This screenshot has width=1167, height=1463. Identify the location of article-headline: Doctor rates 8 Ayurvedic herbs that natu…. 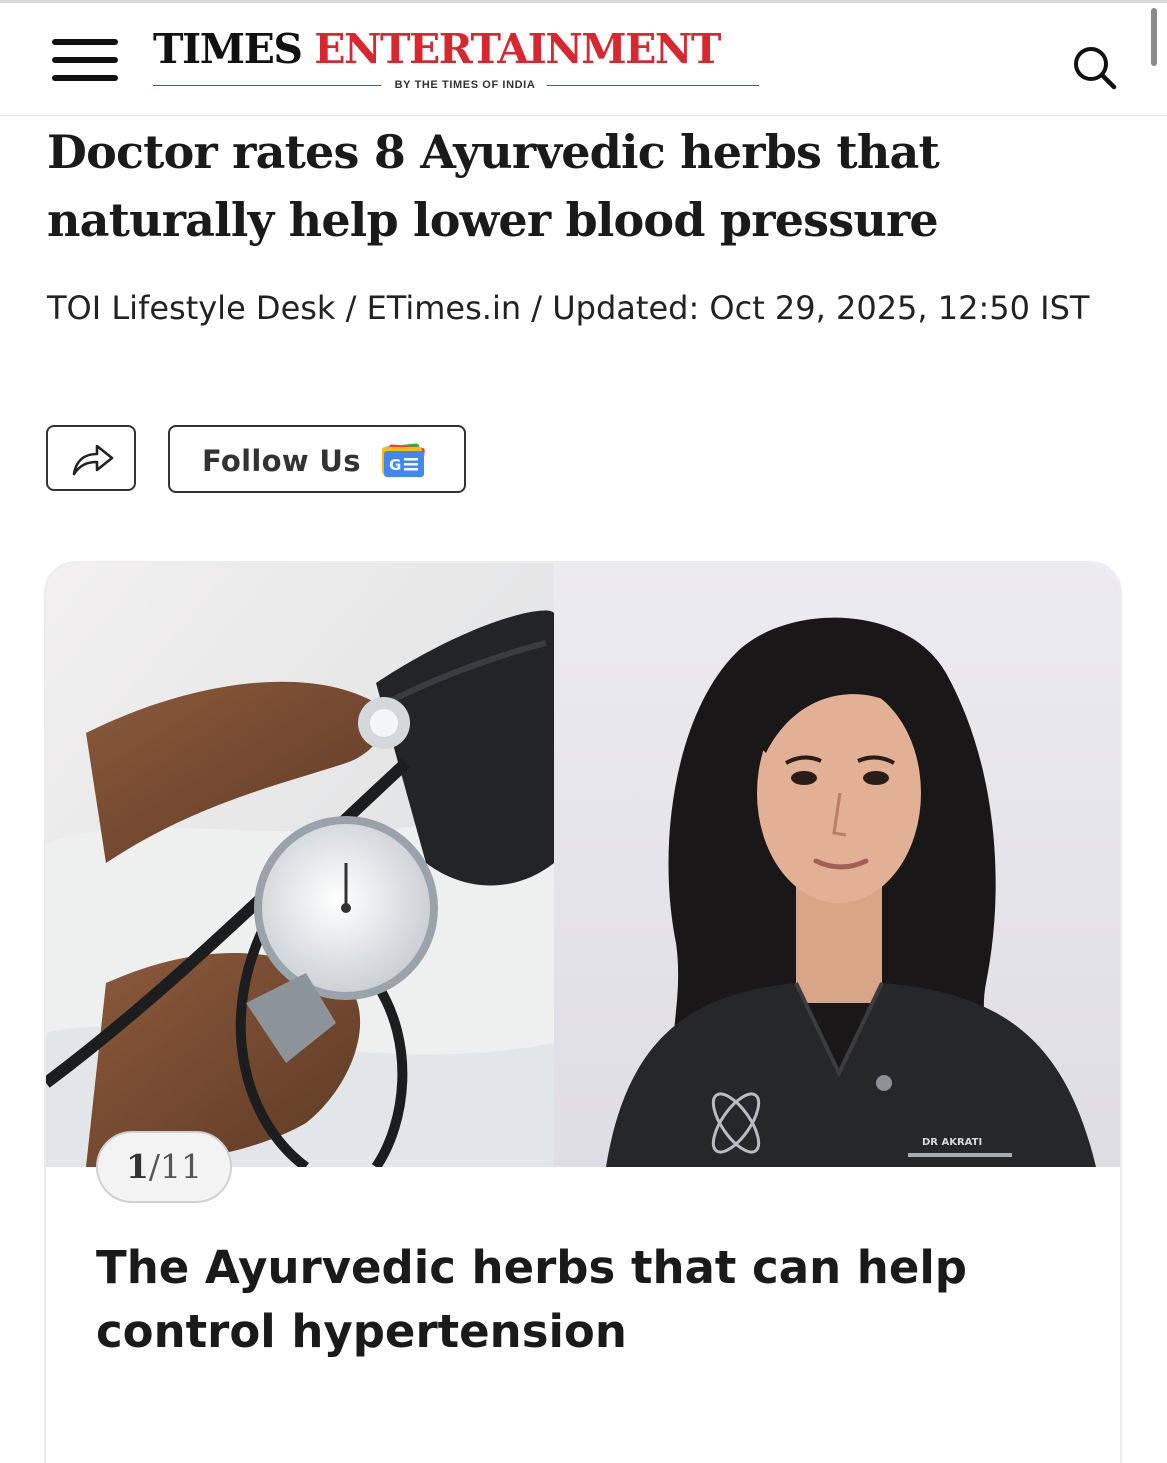
(493, 186).